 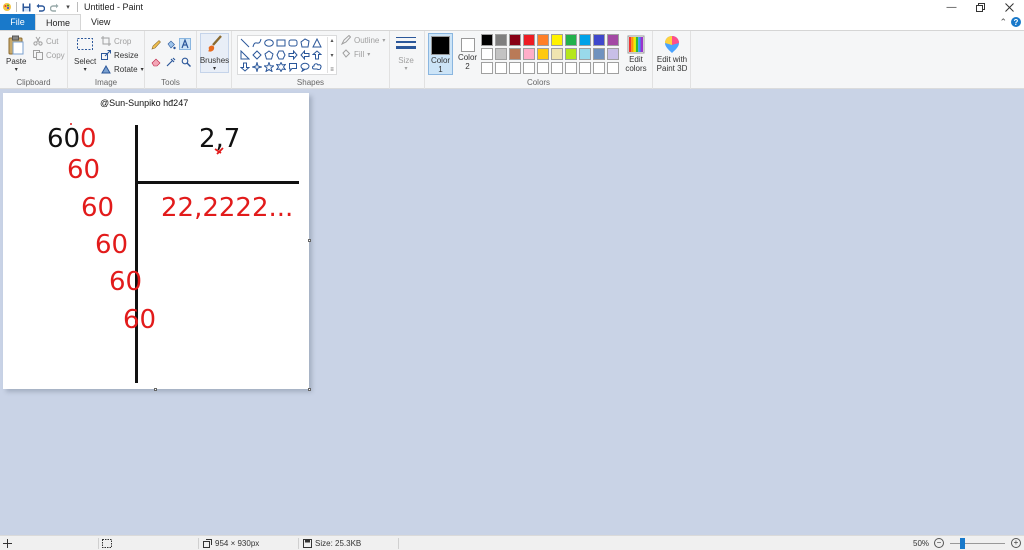 What do you see at coordinates (17, 22) in the screenshot?
I see `tab-file: File` at bounding box center [17, 22].